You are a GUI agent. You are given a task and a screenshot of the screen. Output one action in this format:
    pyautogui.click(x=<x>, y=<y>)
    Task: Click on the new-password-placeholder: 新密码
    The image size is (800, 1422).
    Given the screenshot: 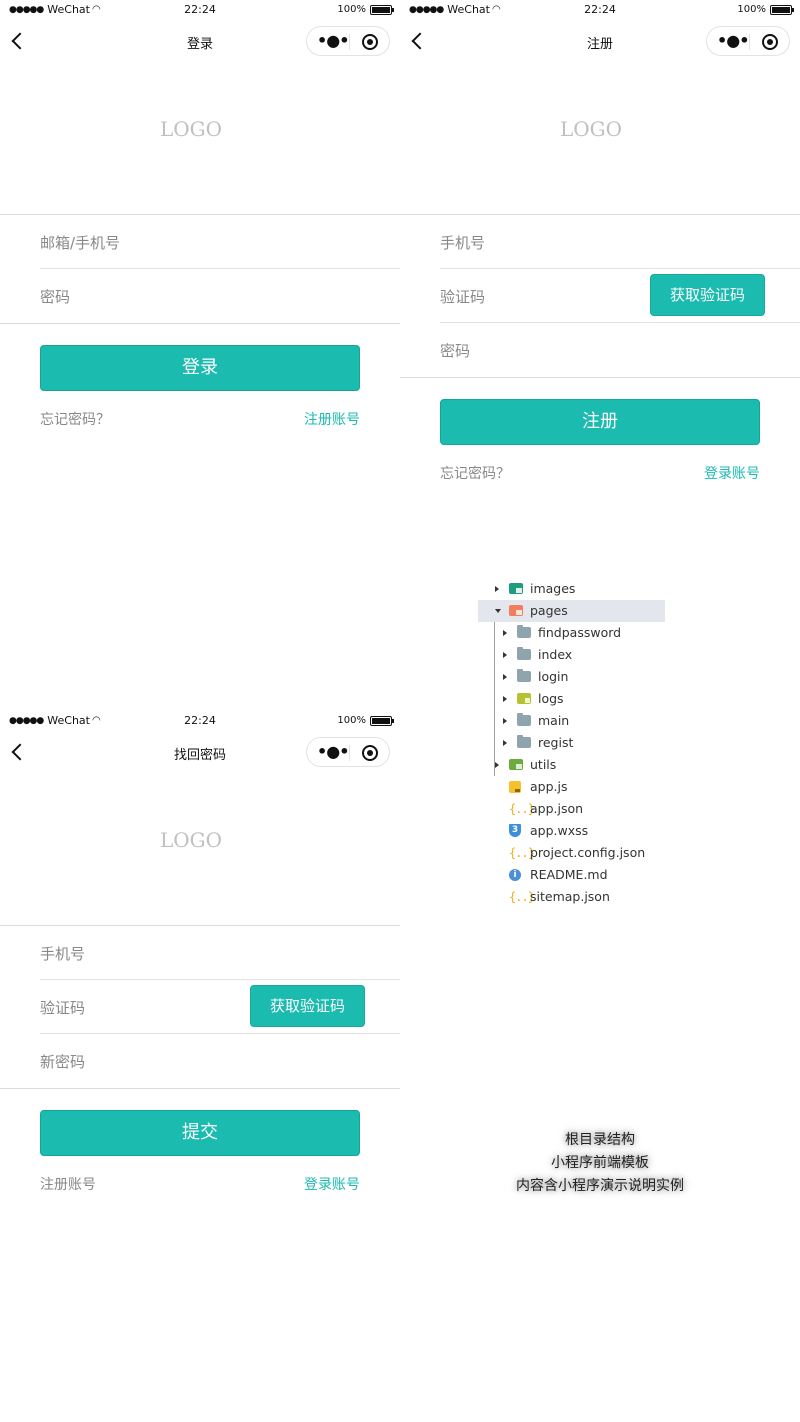 What is the action you would take?
    pyautogui.click(x=63, y=1062)
    